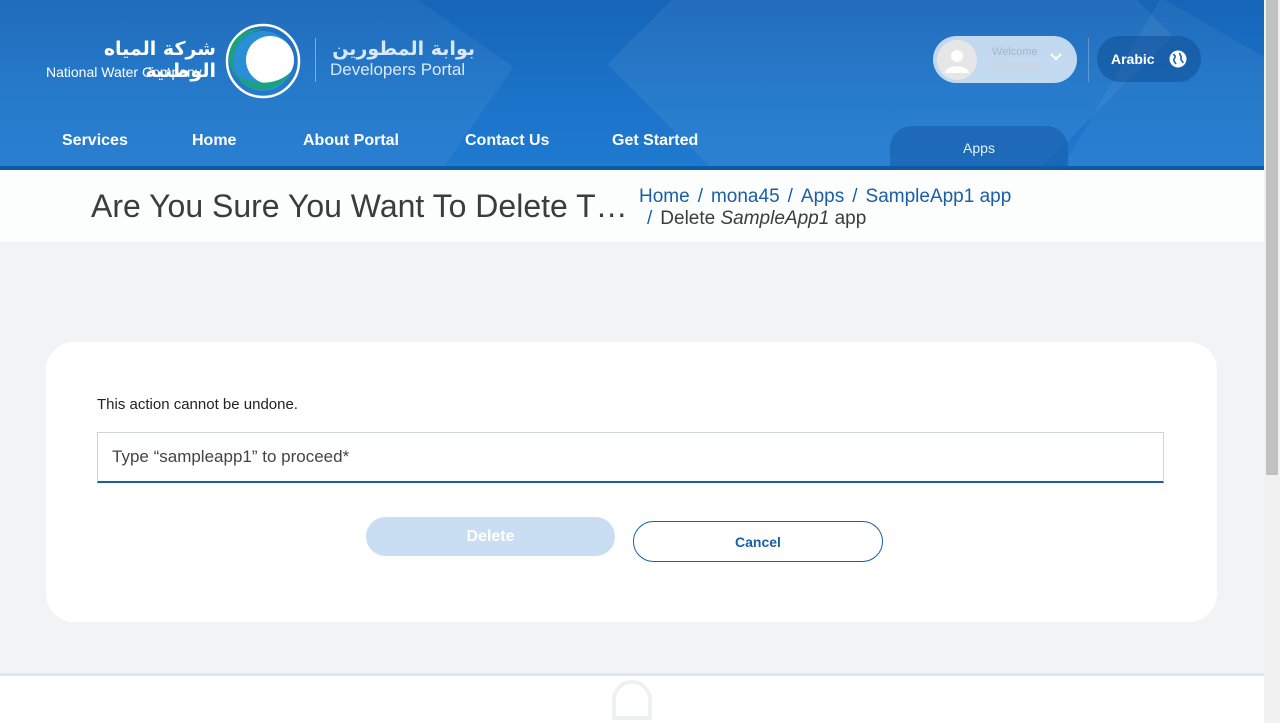 Image resolution: width=1280 pixels, height=723 pixels. What do you see at coordinates (1016, 65) in the screenshot?
I see `username-label: Monaaa` at bounding box center [1016, 65].